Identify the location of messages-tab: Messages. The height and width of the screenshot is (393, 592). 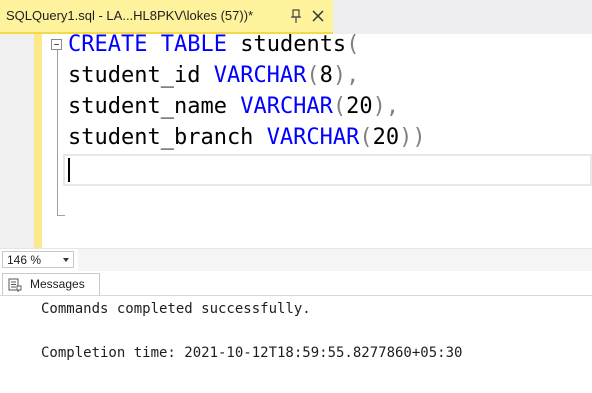
(51, 284).